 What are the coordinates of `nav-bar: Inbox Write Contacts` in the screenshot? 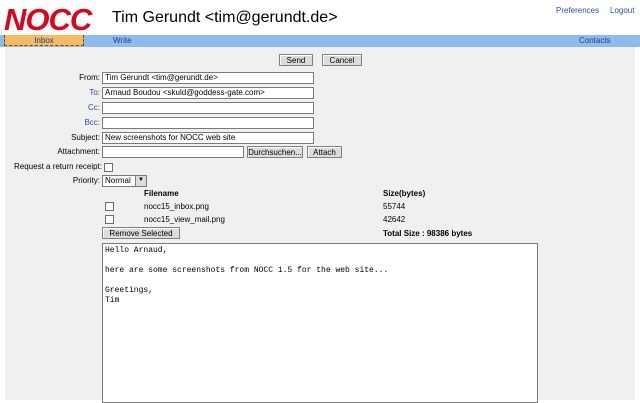 It's located at (320, 41).